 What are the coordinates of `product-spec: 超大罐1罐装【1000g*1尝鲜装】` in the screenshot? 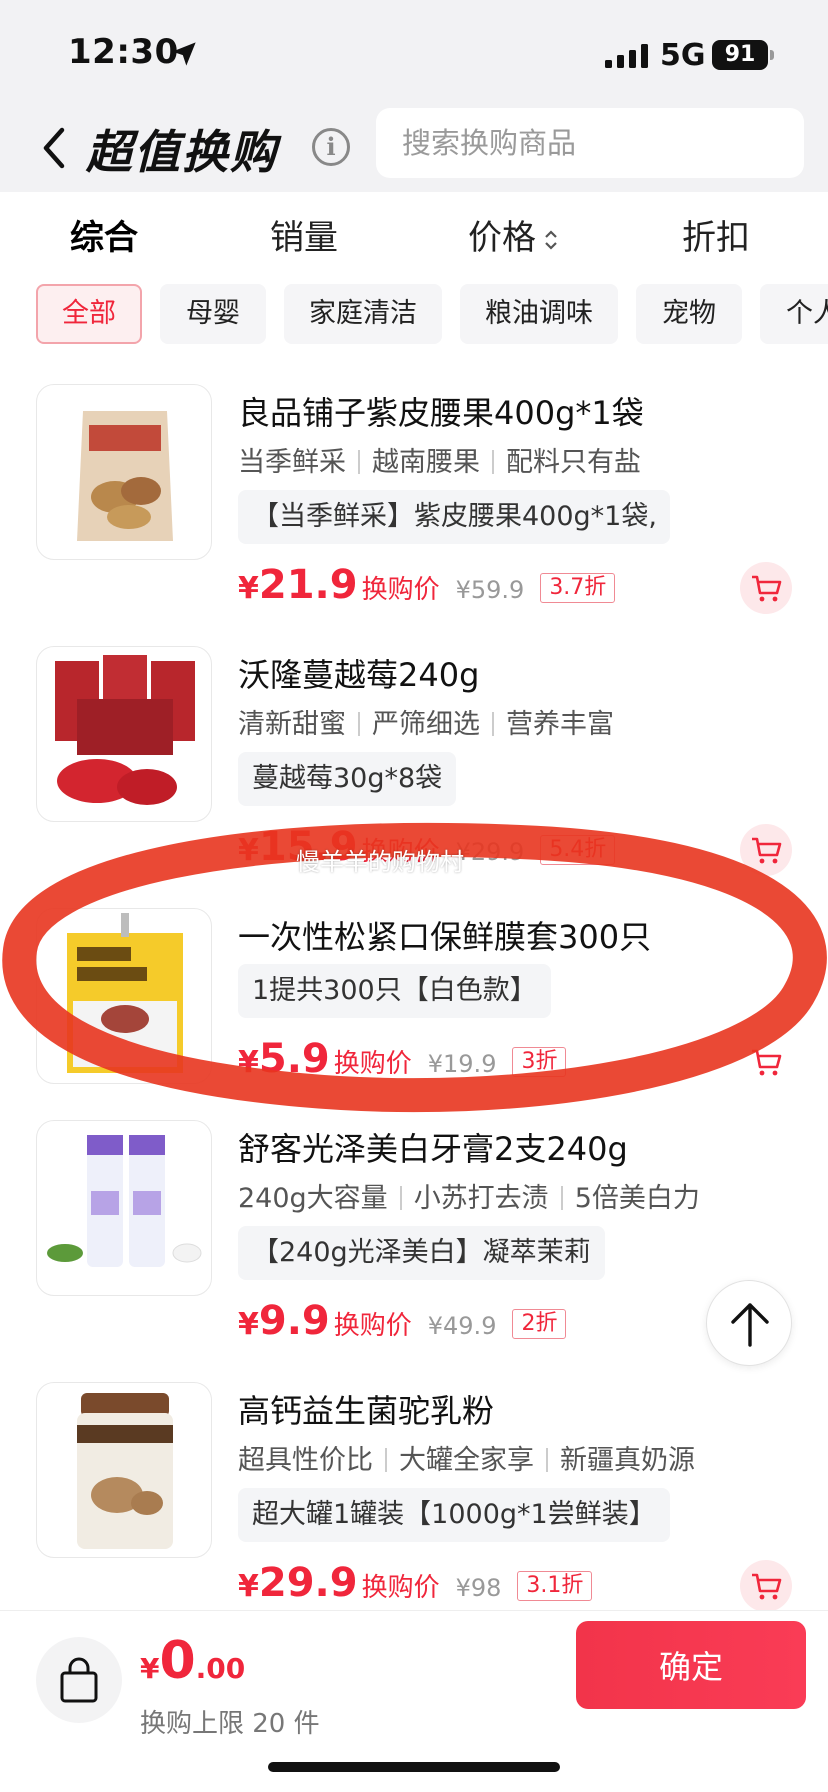 It's located at (454, 1515).